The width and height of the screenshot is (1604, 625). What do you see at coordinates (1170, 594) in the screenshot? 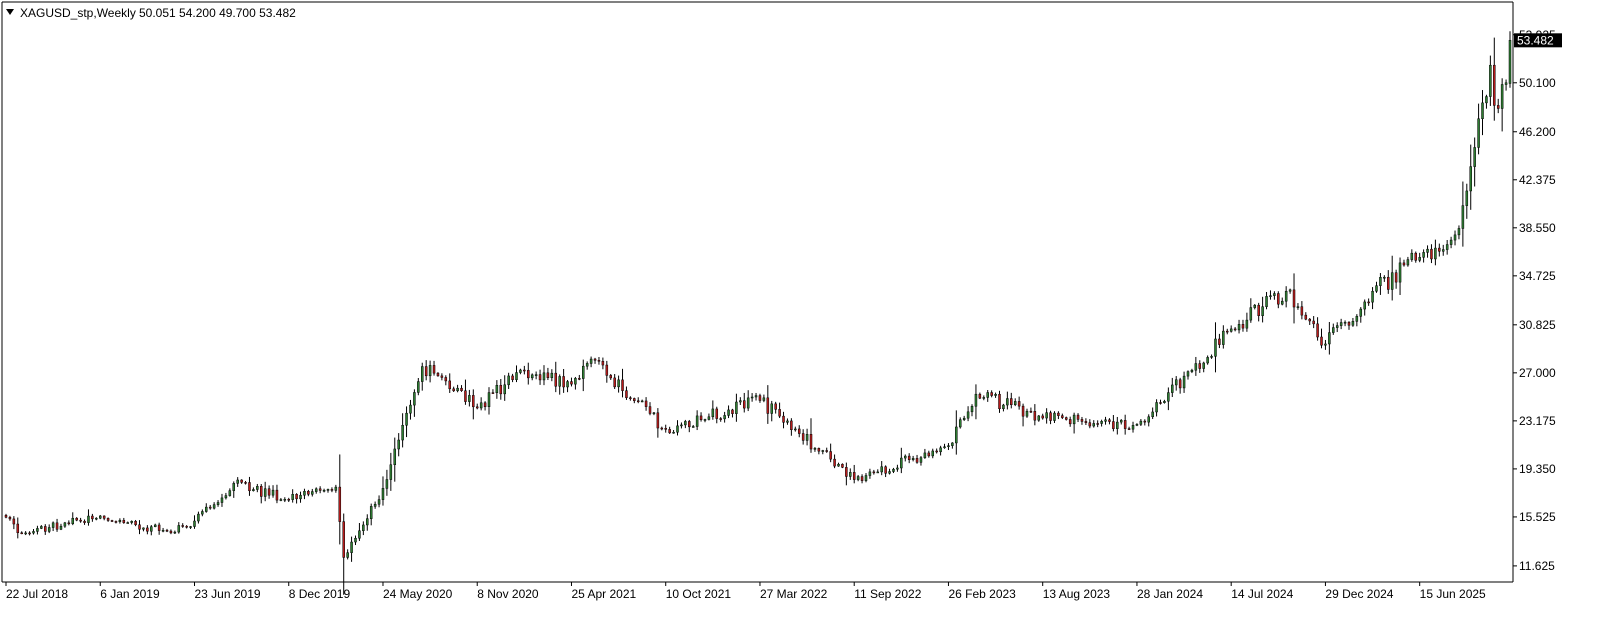
I see `time-tick-label: 28 Jan 2024` at bounding box center [1170, 594].